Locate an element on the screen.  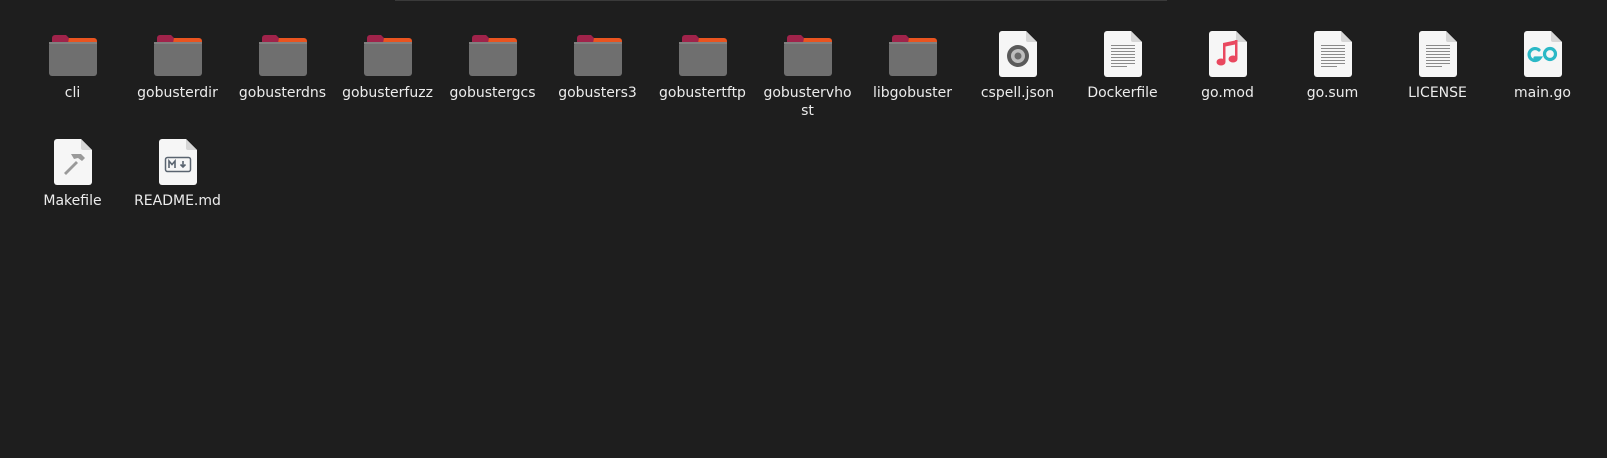
file-item-gobustervhost: gobustervhost is located at coordinates (807, 82).